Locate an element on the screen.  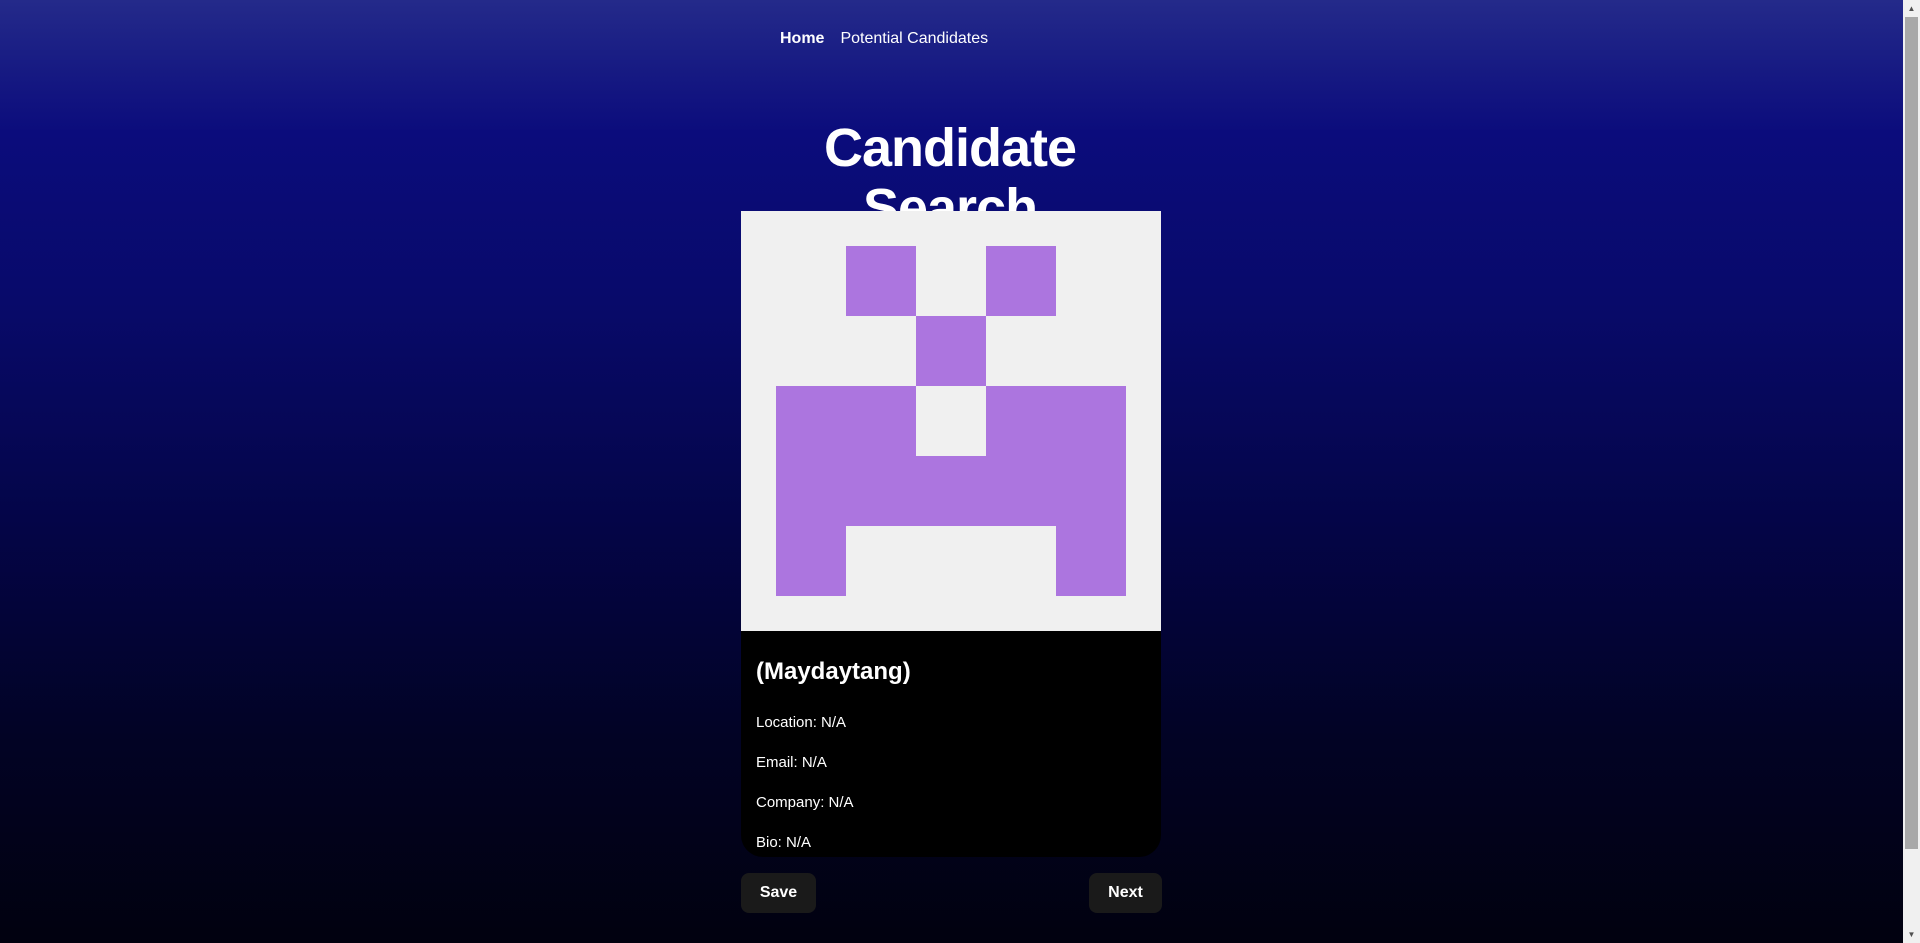
candidate-username: (Maydaytang) is located at coordinates (833, 671).